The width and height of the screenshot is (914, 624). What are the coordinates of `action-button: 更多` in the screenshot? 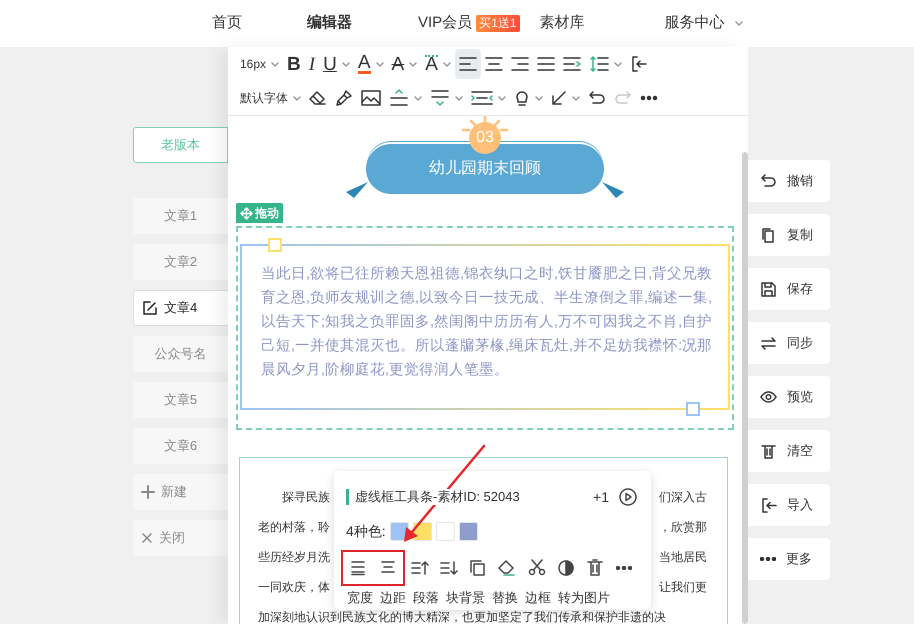 It's located at (789, 559).